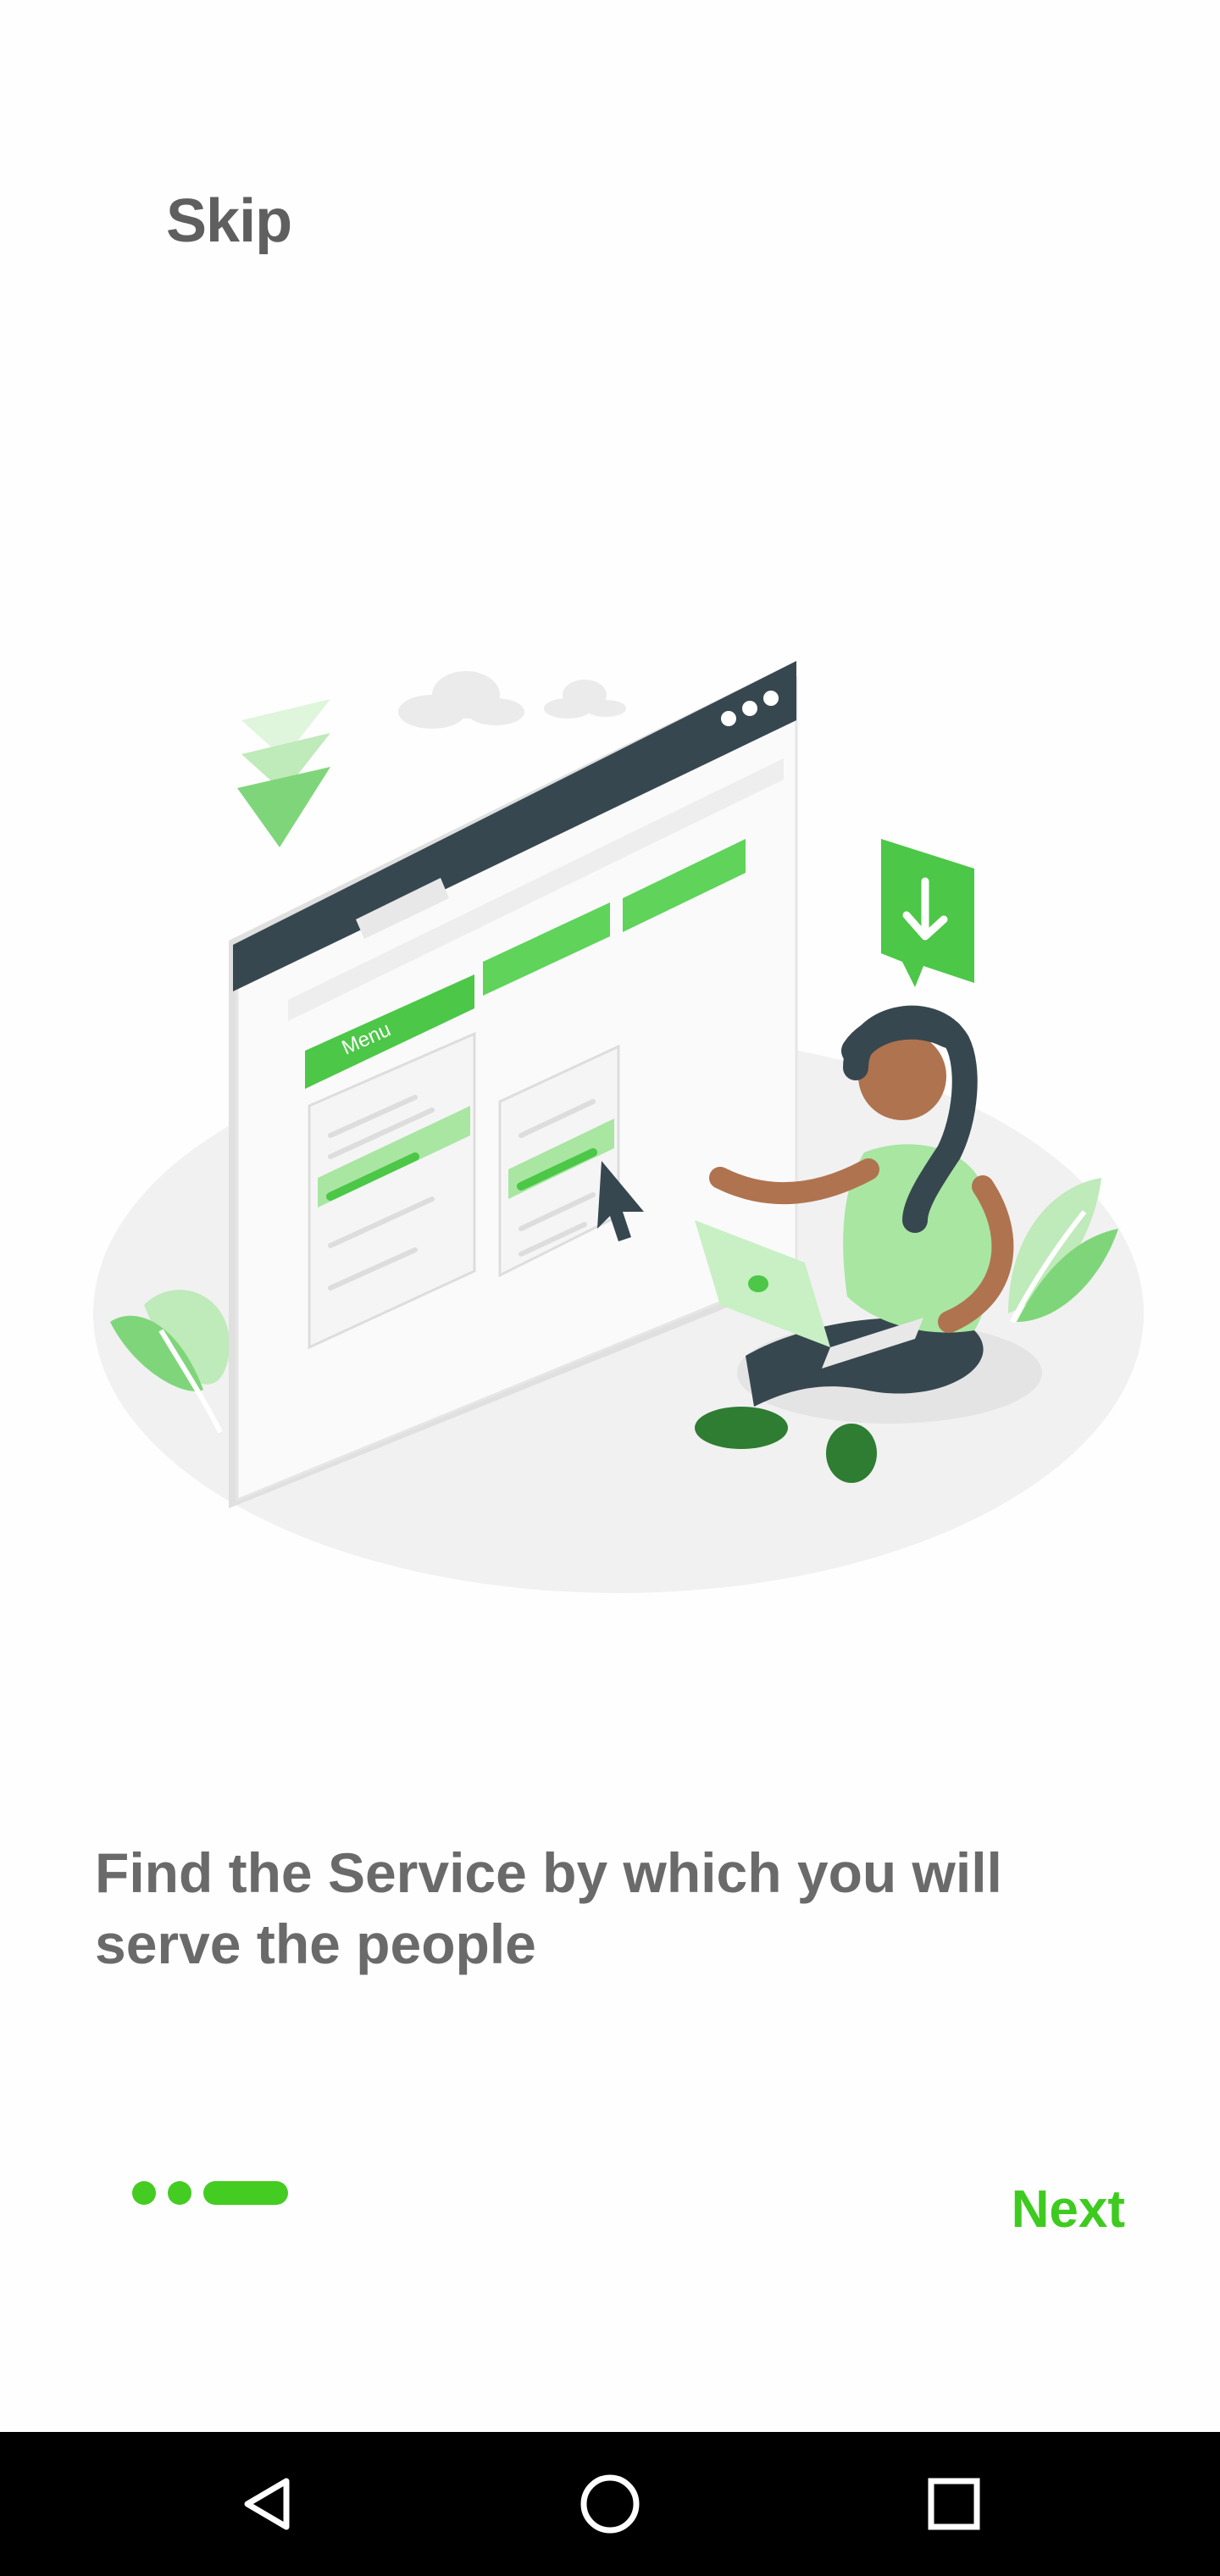 The width and height of the screenshot is (1220, 2576). Describe the element at coordinates (267, 2504) in the screenshot. I see `back-triangle-icon` at that location.